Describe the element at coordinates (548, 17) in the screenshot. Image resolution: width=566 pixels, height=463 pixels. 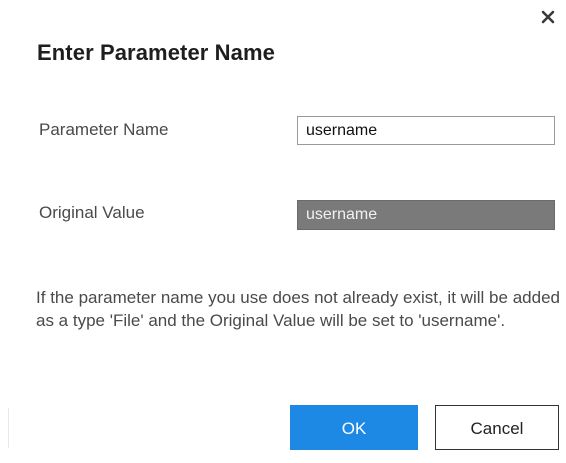
I see `close-icon` at that location.